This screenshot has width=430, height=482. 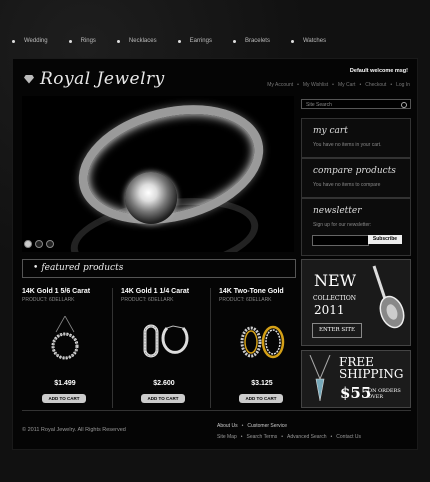 What do you see at coordinates (227, 426) in the screenshot?
I see `about-us-link: About Us` at bounding box center [227, 426].